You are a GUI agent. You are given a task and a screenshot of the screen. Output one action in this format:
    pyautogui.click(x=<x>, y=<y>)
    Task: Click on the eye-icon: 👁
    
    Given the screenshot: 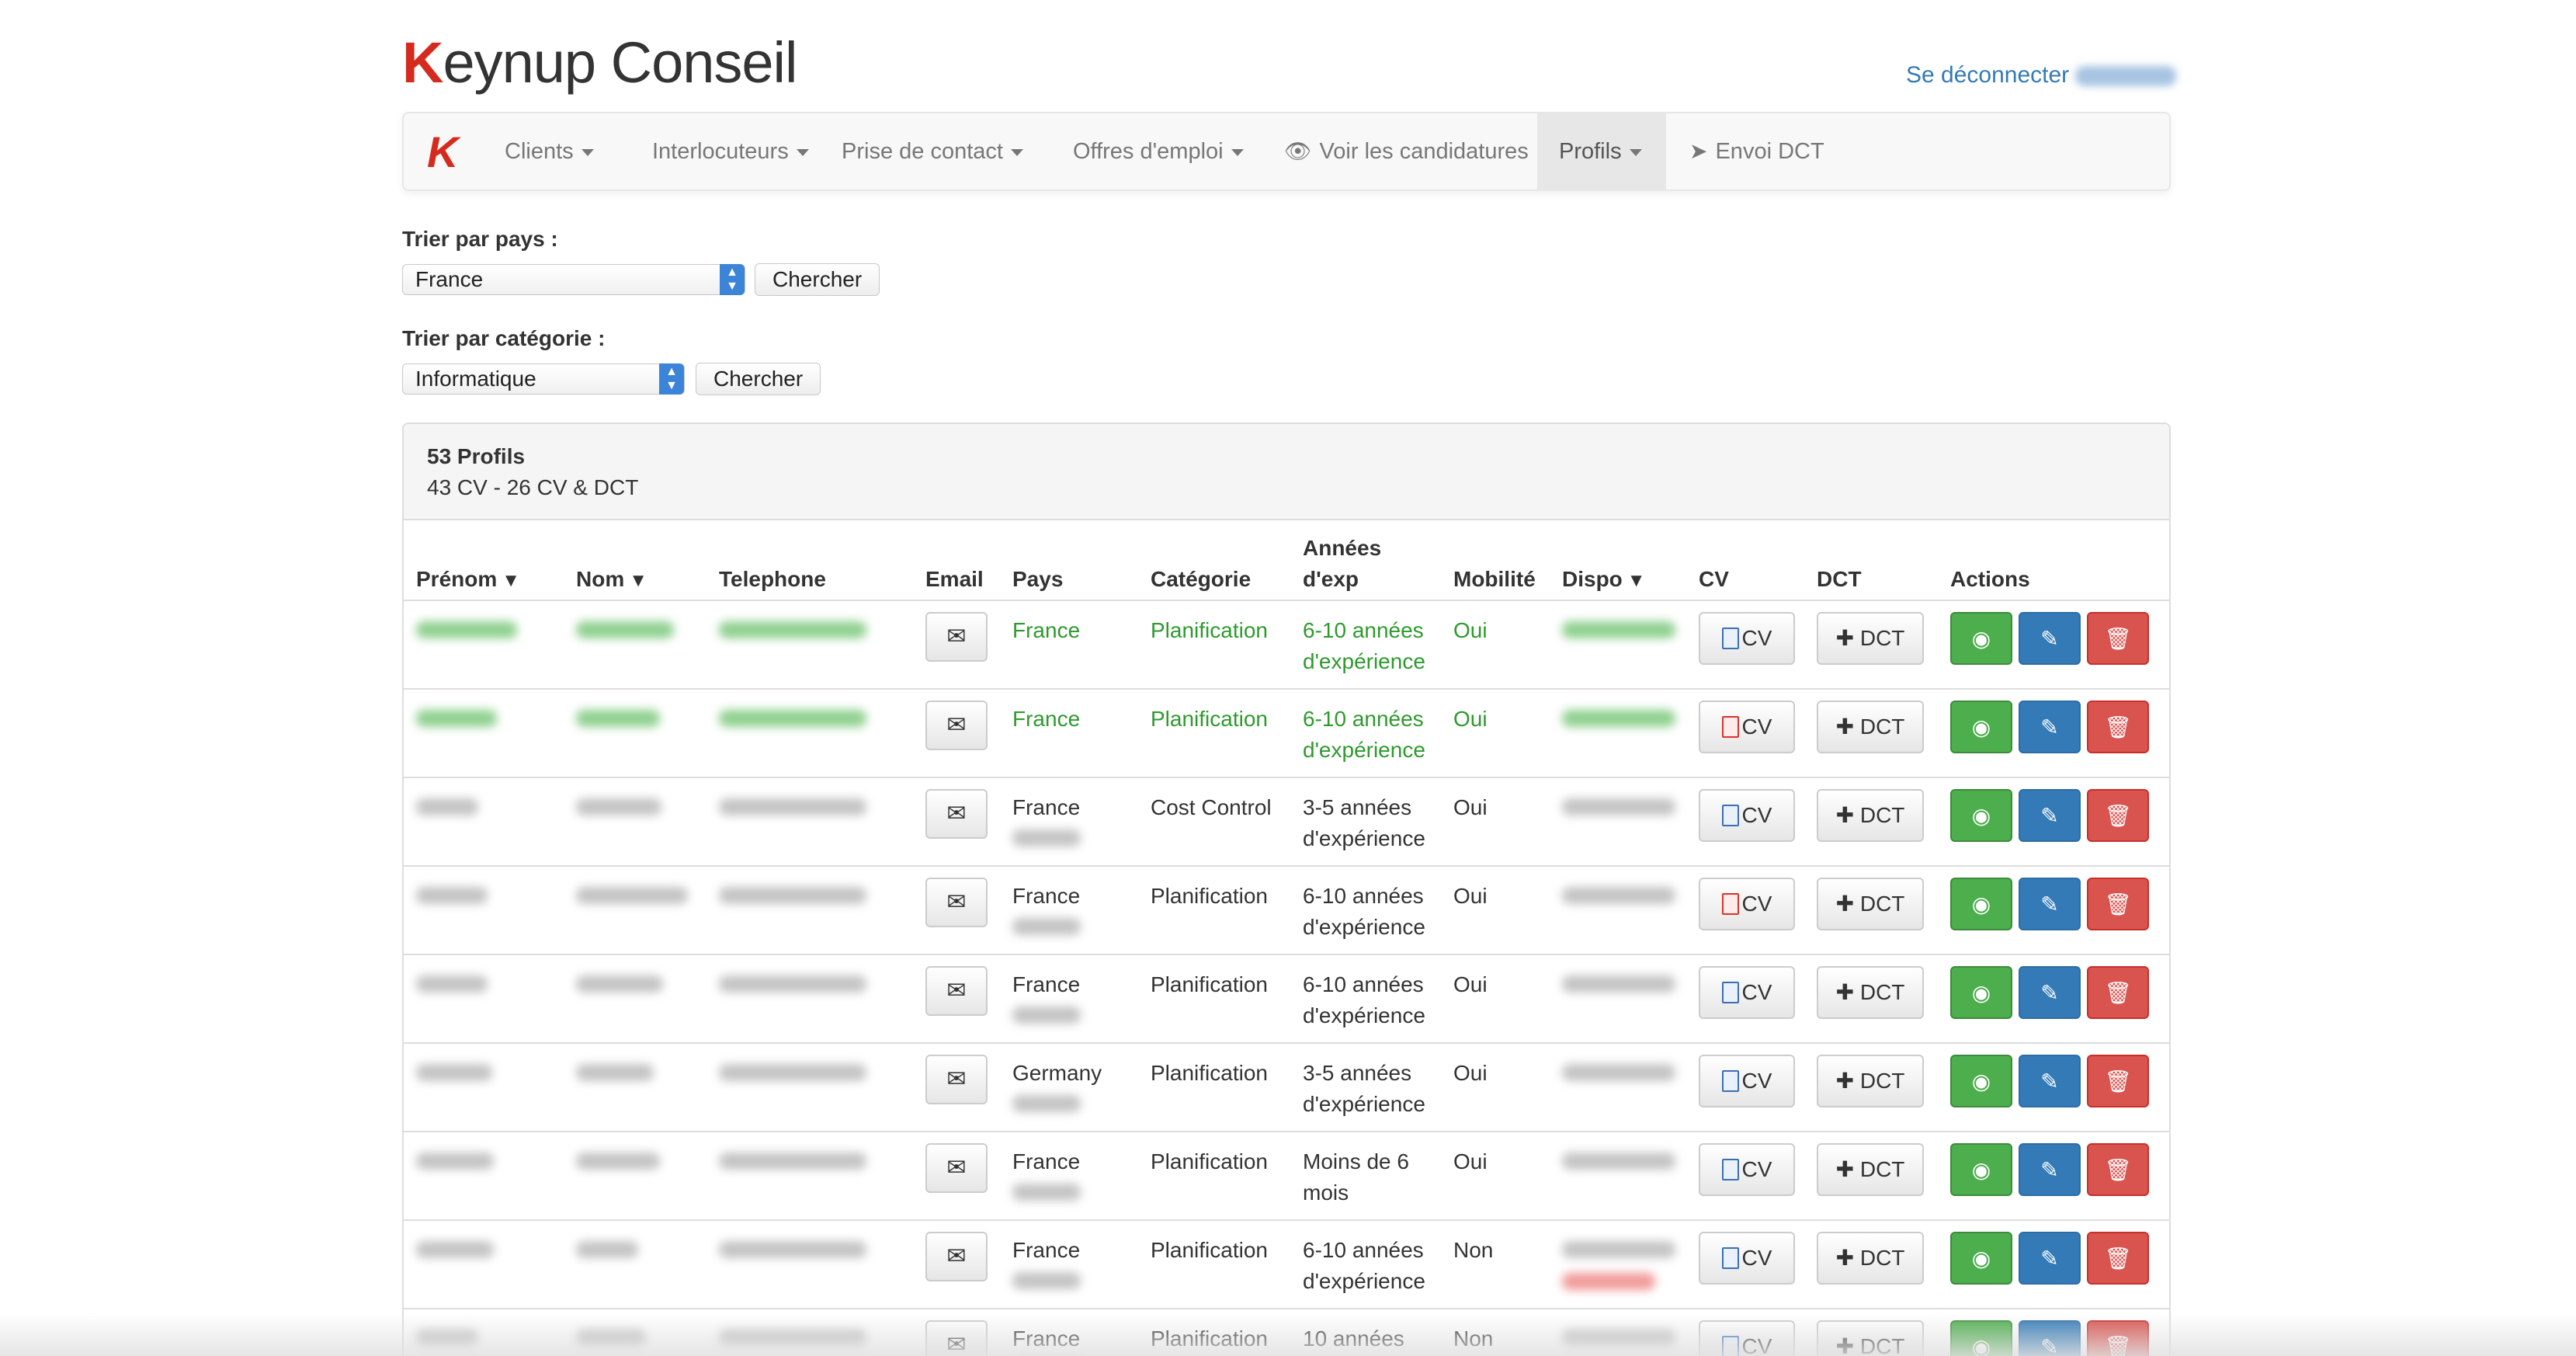 What is the action you would take?
    pyautogui.click(x=1298, y=151)
    